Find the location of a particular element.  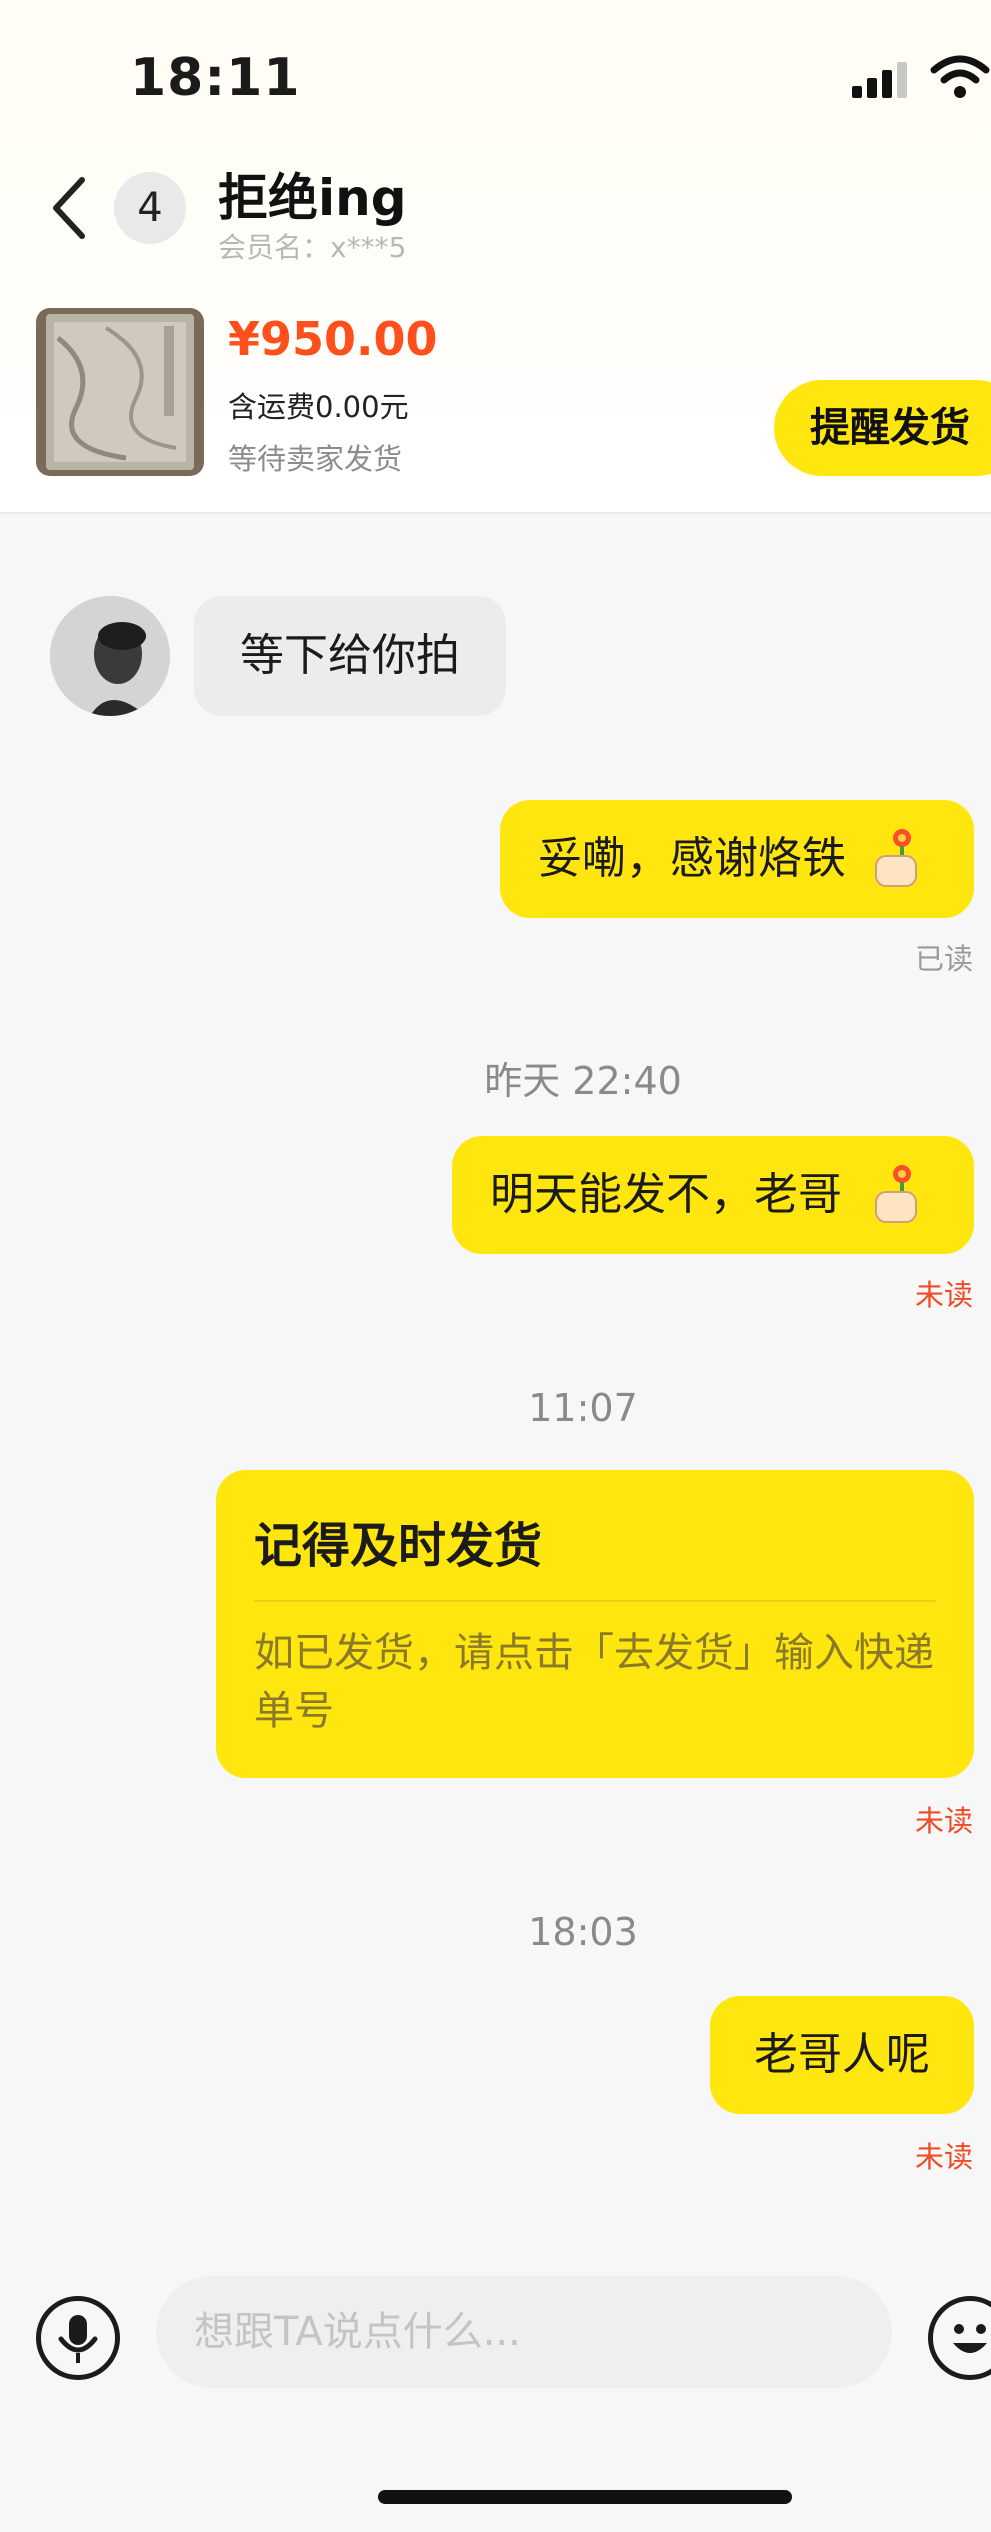

message-timestamp: 11:07 is located at coordinates (583, 1408).